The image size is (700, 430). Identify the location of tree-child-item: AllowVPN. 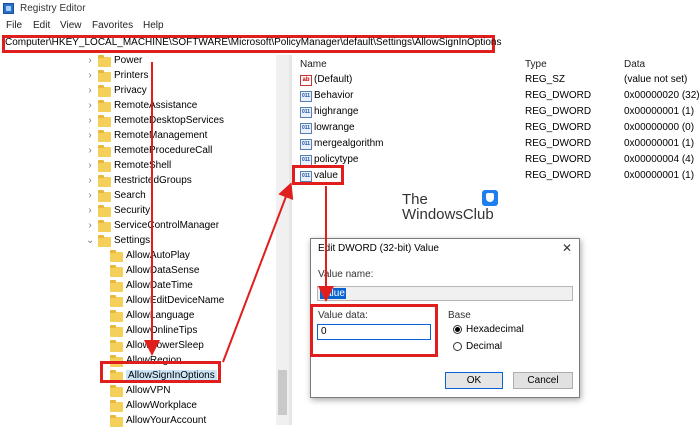
(138, 392).